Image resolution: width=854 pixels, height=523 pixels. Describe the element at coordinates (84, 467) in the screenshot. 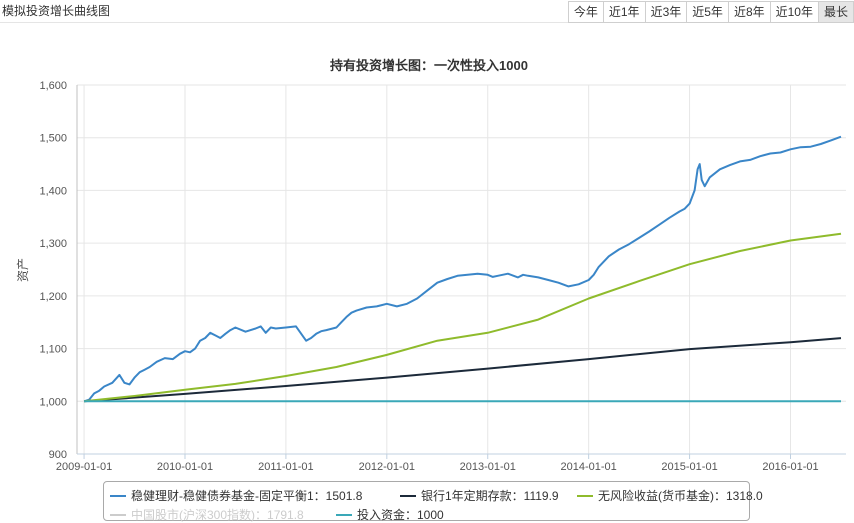

I see `x-tick-label: 2009-01-01` at that location.